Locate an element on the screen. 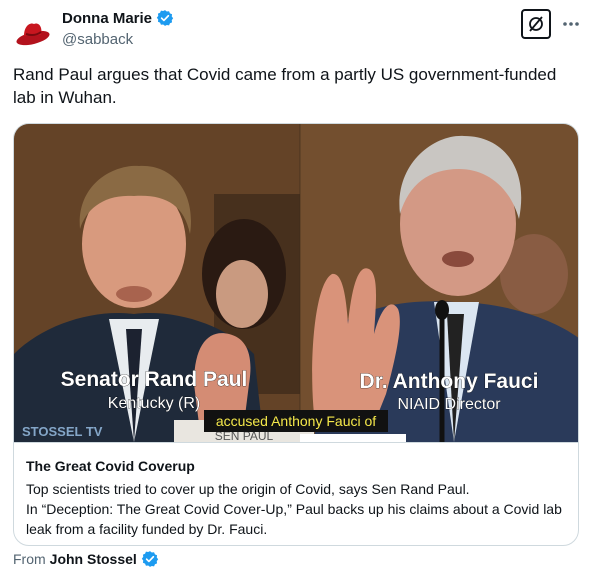  tweet-header: Donna Marie @sabback is located at coordinates (295, 30).